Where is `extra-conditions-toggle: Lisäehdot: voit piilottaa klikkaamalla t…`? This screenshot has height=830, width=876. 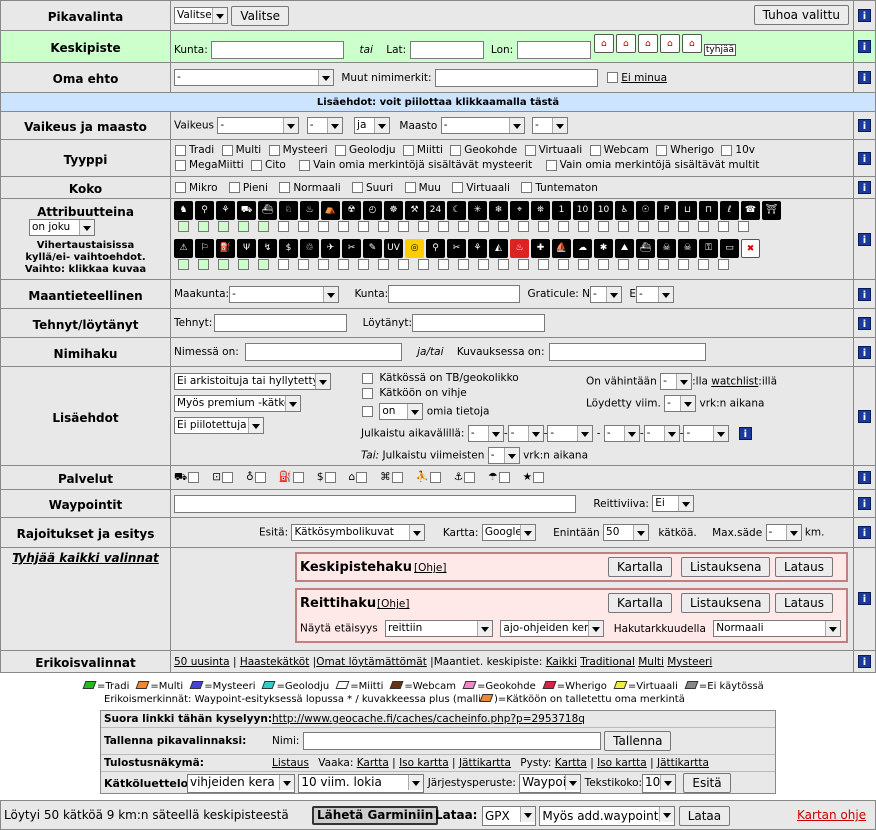
extra-conditions-toggle: Lisäehdot: voit piilottaa klikkaamalla t… is located at coordinates (438, 102).